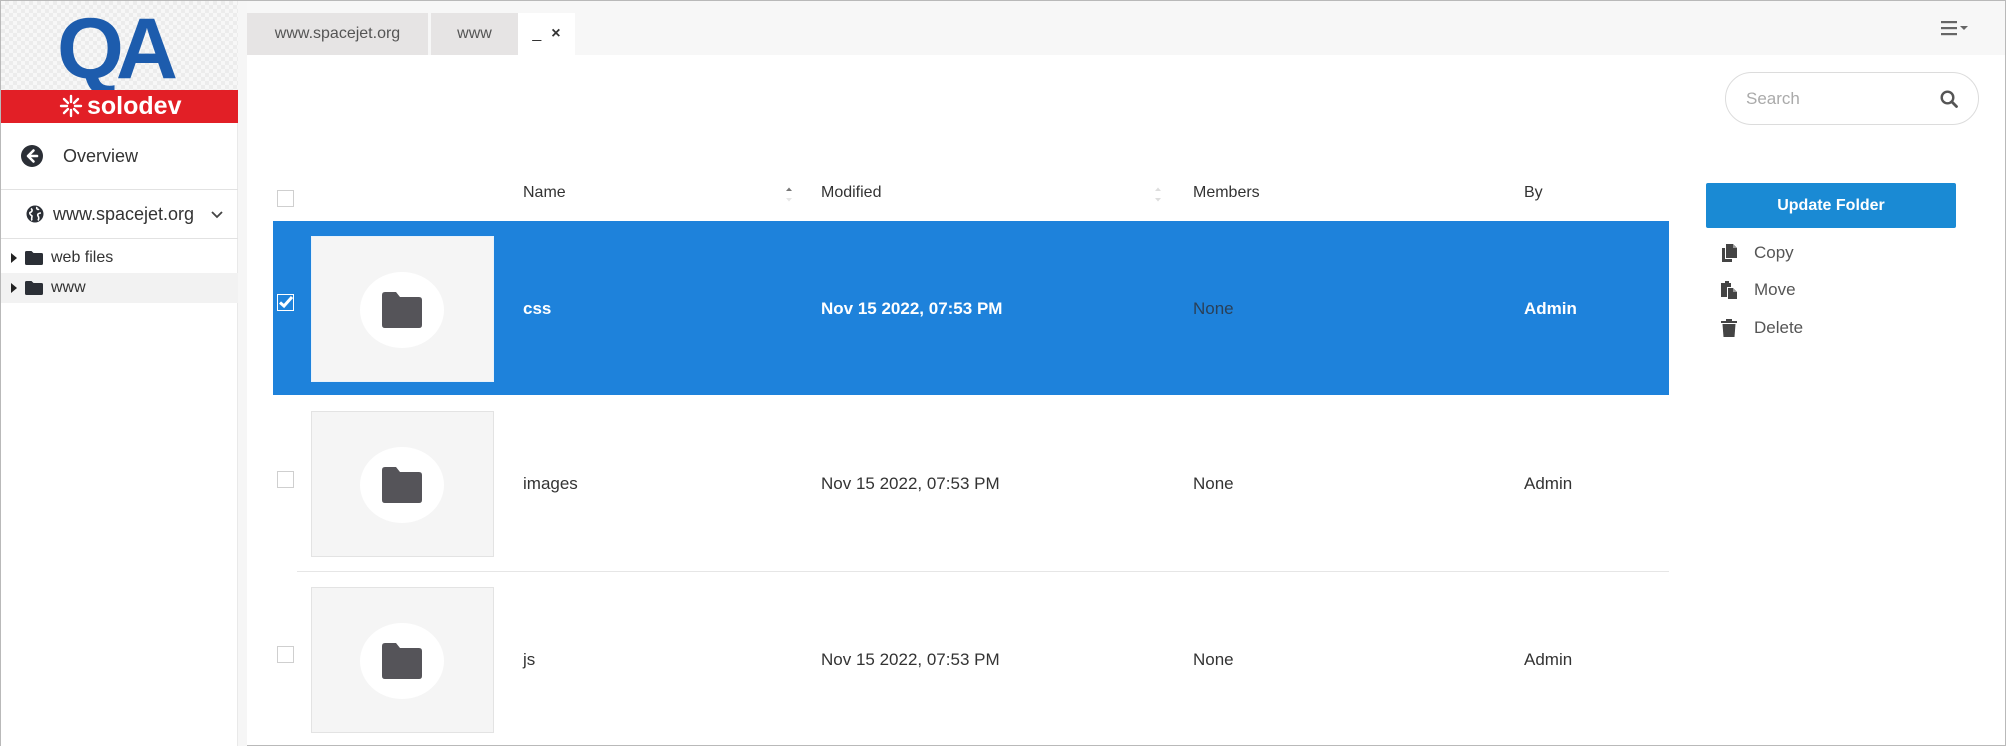 The image size is (2006, 746). I want to click on tab-label: www.spacejet.org, so click(337, 33).